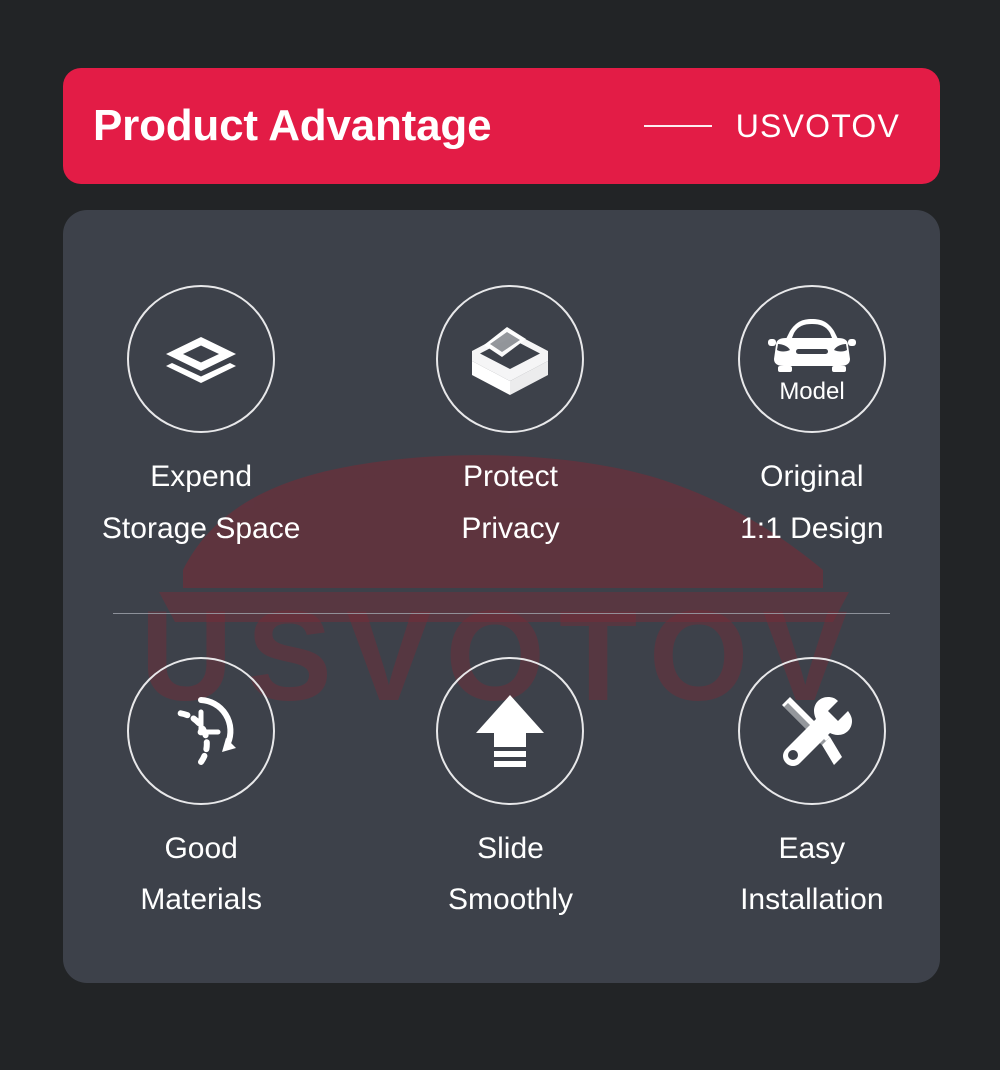 The width and height of the screenshot is (1000, 1070). Describe the element at coordinates (811, 730) in the screenshot. I see `wrench-screwdriver-icon` at that location.